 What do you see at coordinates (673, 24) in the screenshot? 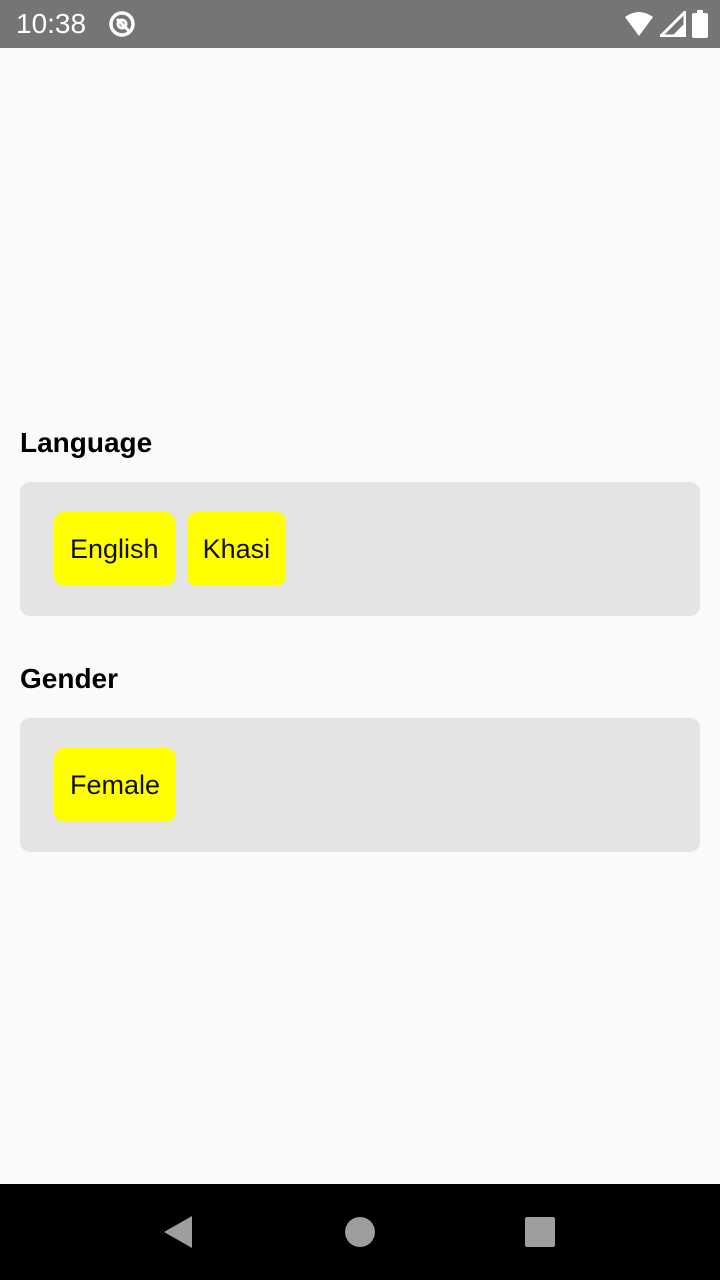
I see `cell-signal-icon` at bounding box center [673, 24].